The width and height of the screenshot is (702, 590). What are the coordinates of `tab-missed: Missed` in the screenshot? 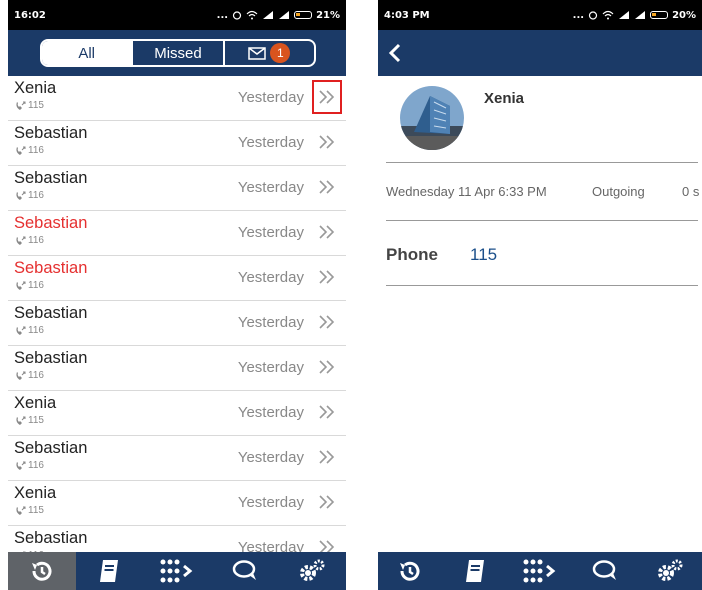 It's located at (176, 53).